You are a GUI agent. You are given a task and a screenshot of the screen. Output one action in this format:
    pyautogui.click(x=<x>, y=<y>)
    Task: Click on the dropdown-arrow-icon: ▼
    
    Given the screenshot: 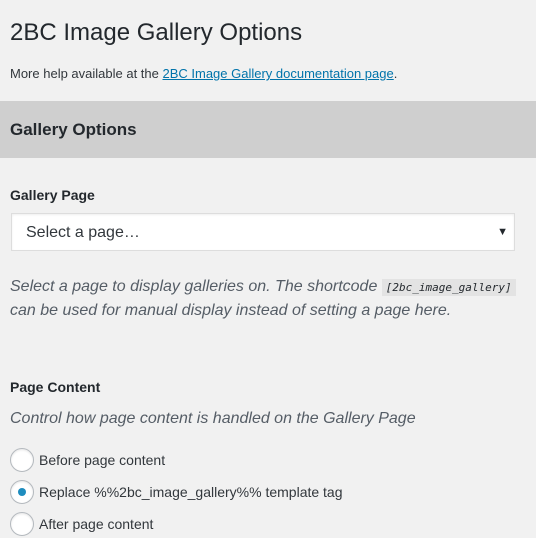 What is the action you would take?
    pyautogui.click(x=502, y=232)
    